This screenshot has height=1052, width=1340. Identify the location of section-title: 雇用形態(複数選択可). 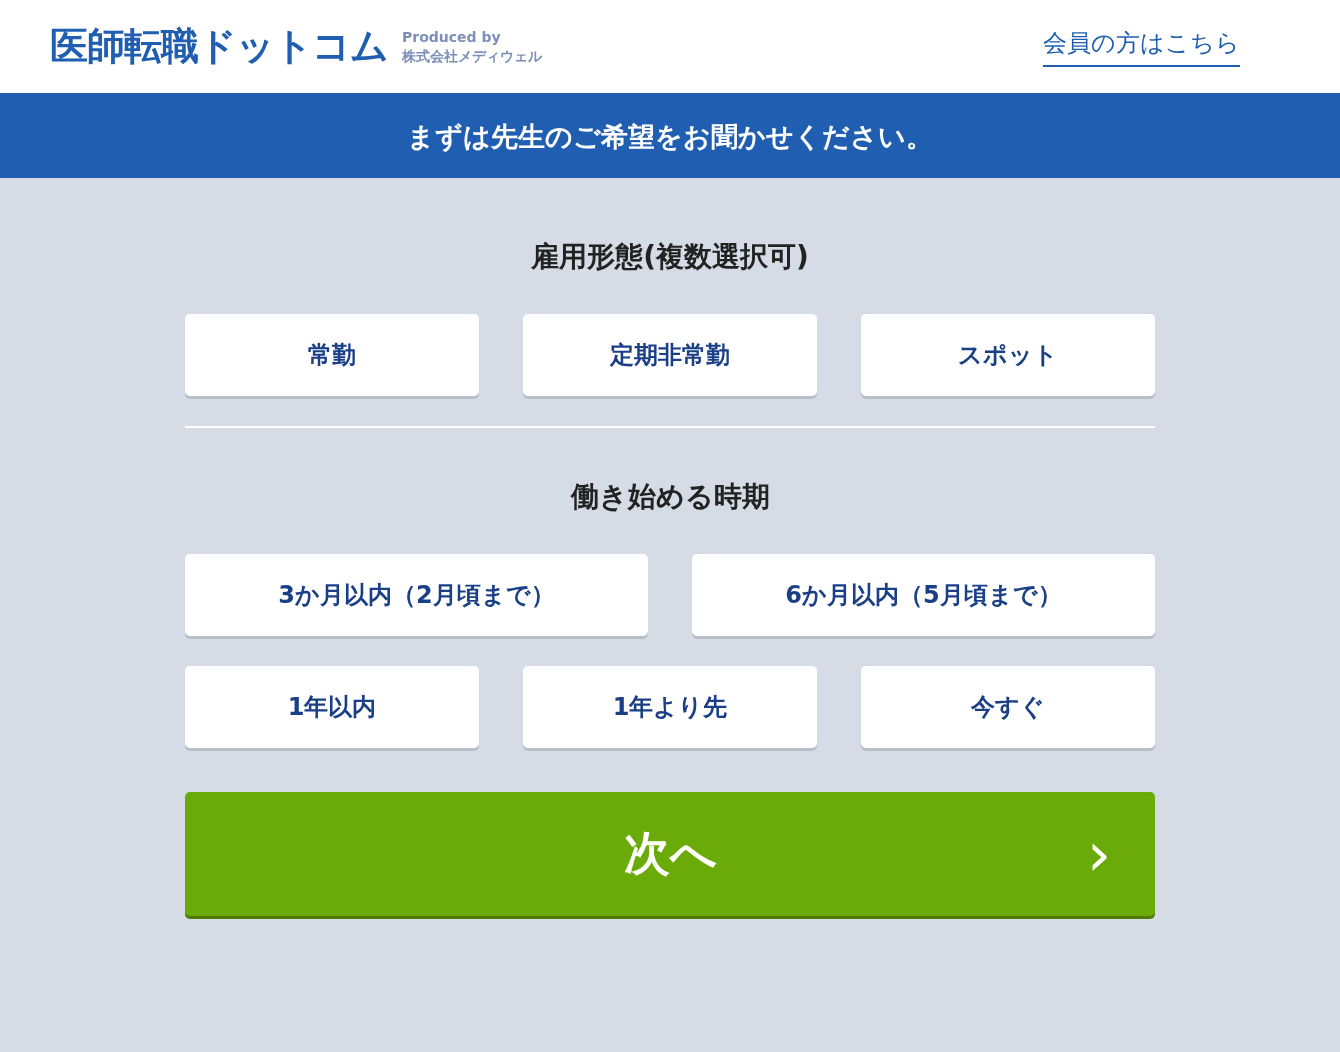
(670, 257).